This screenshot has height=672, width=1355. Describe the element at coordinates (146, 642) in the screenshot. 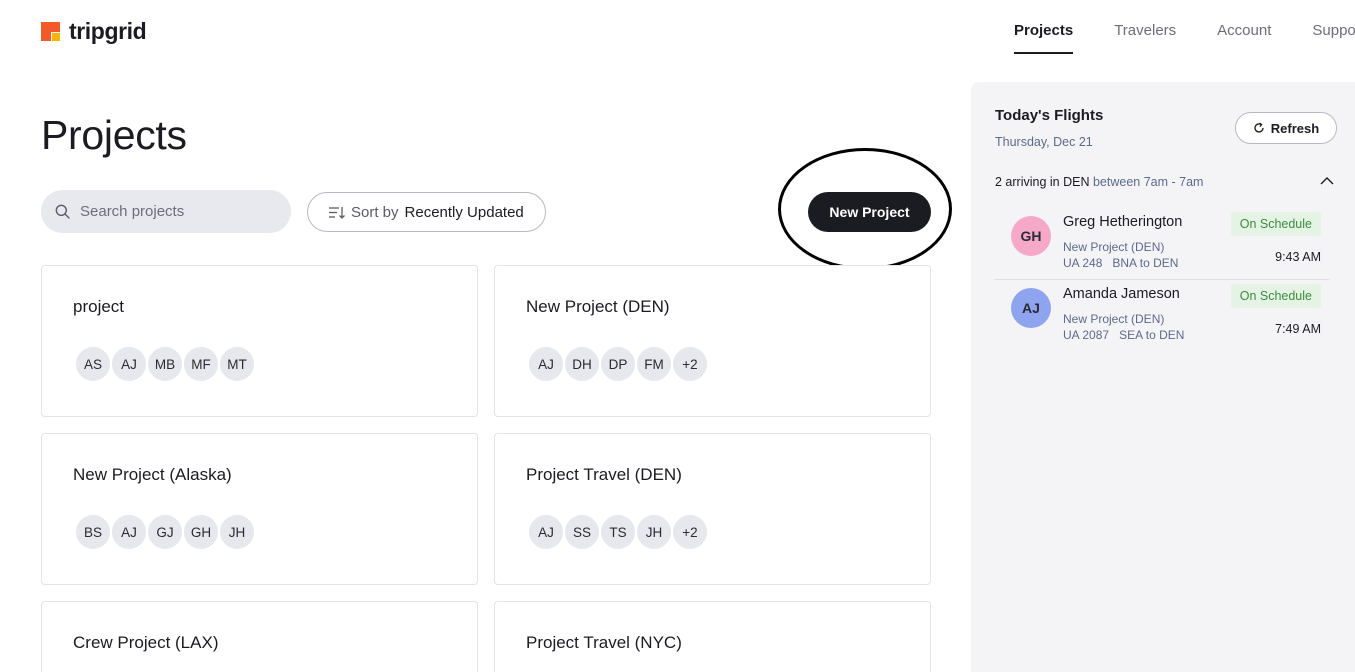

I see `project-title: Crew Project (LAX)` at that location.